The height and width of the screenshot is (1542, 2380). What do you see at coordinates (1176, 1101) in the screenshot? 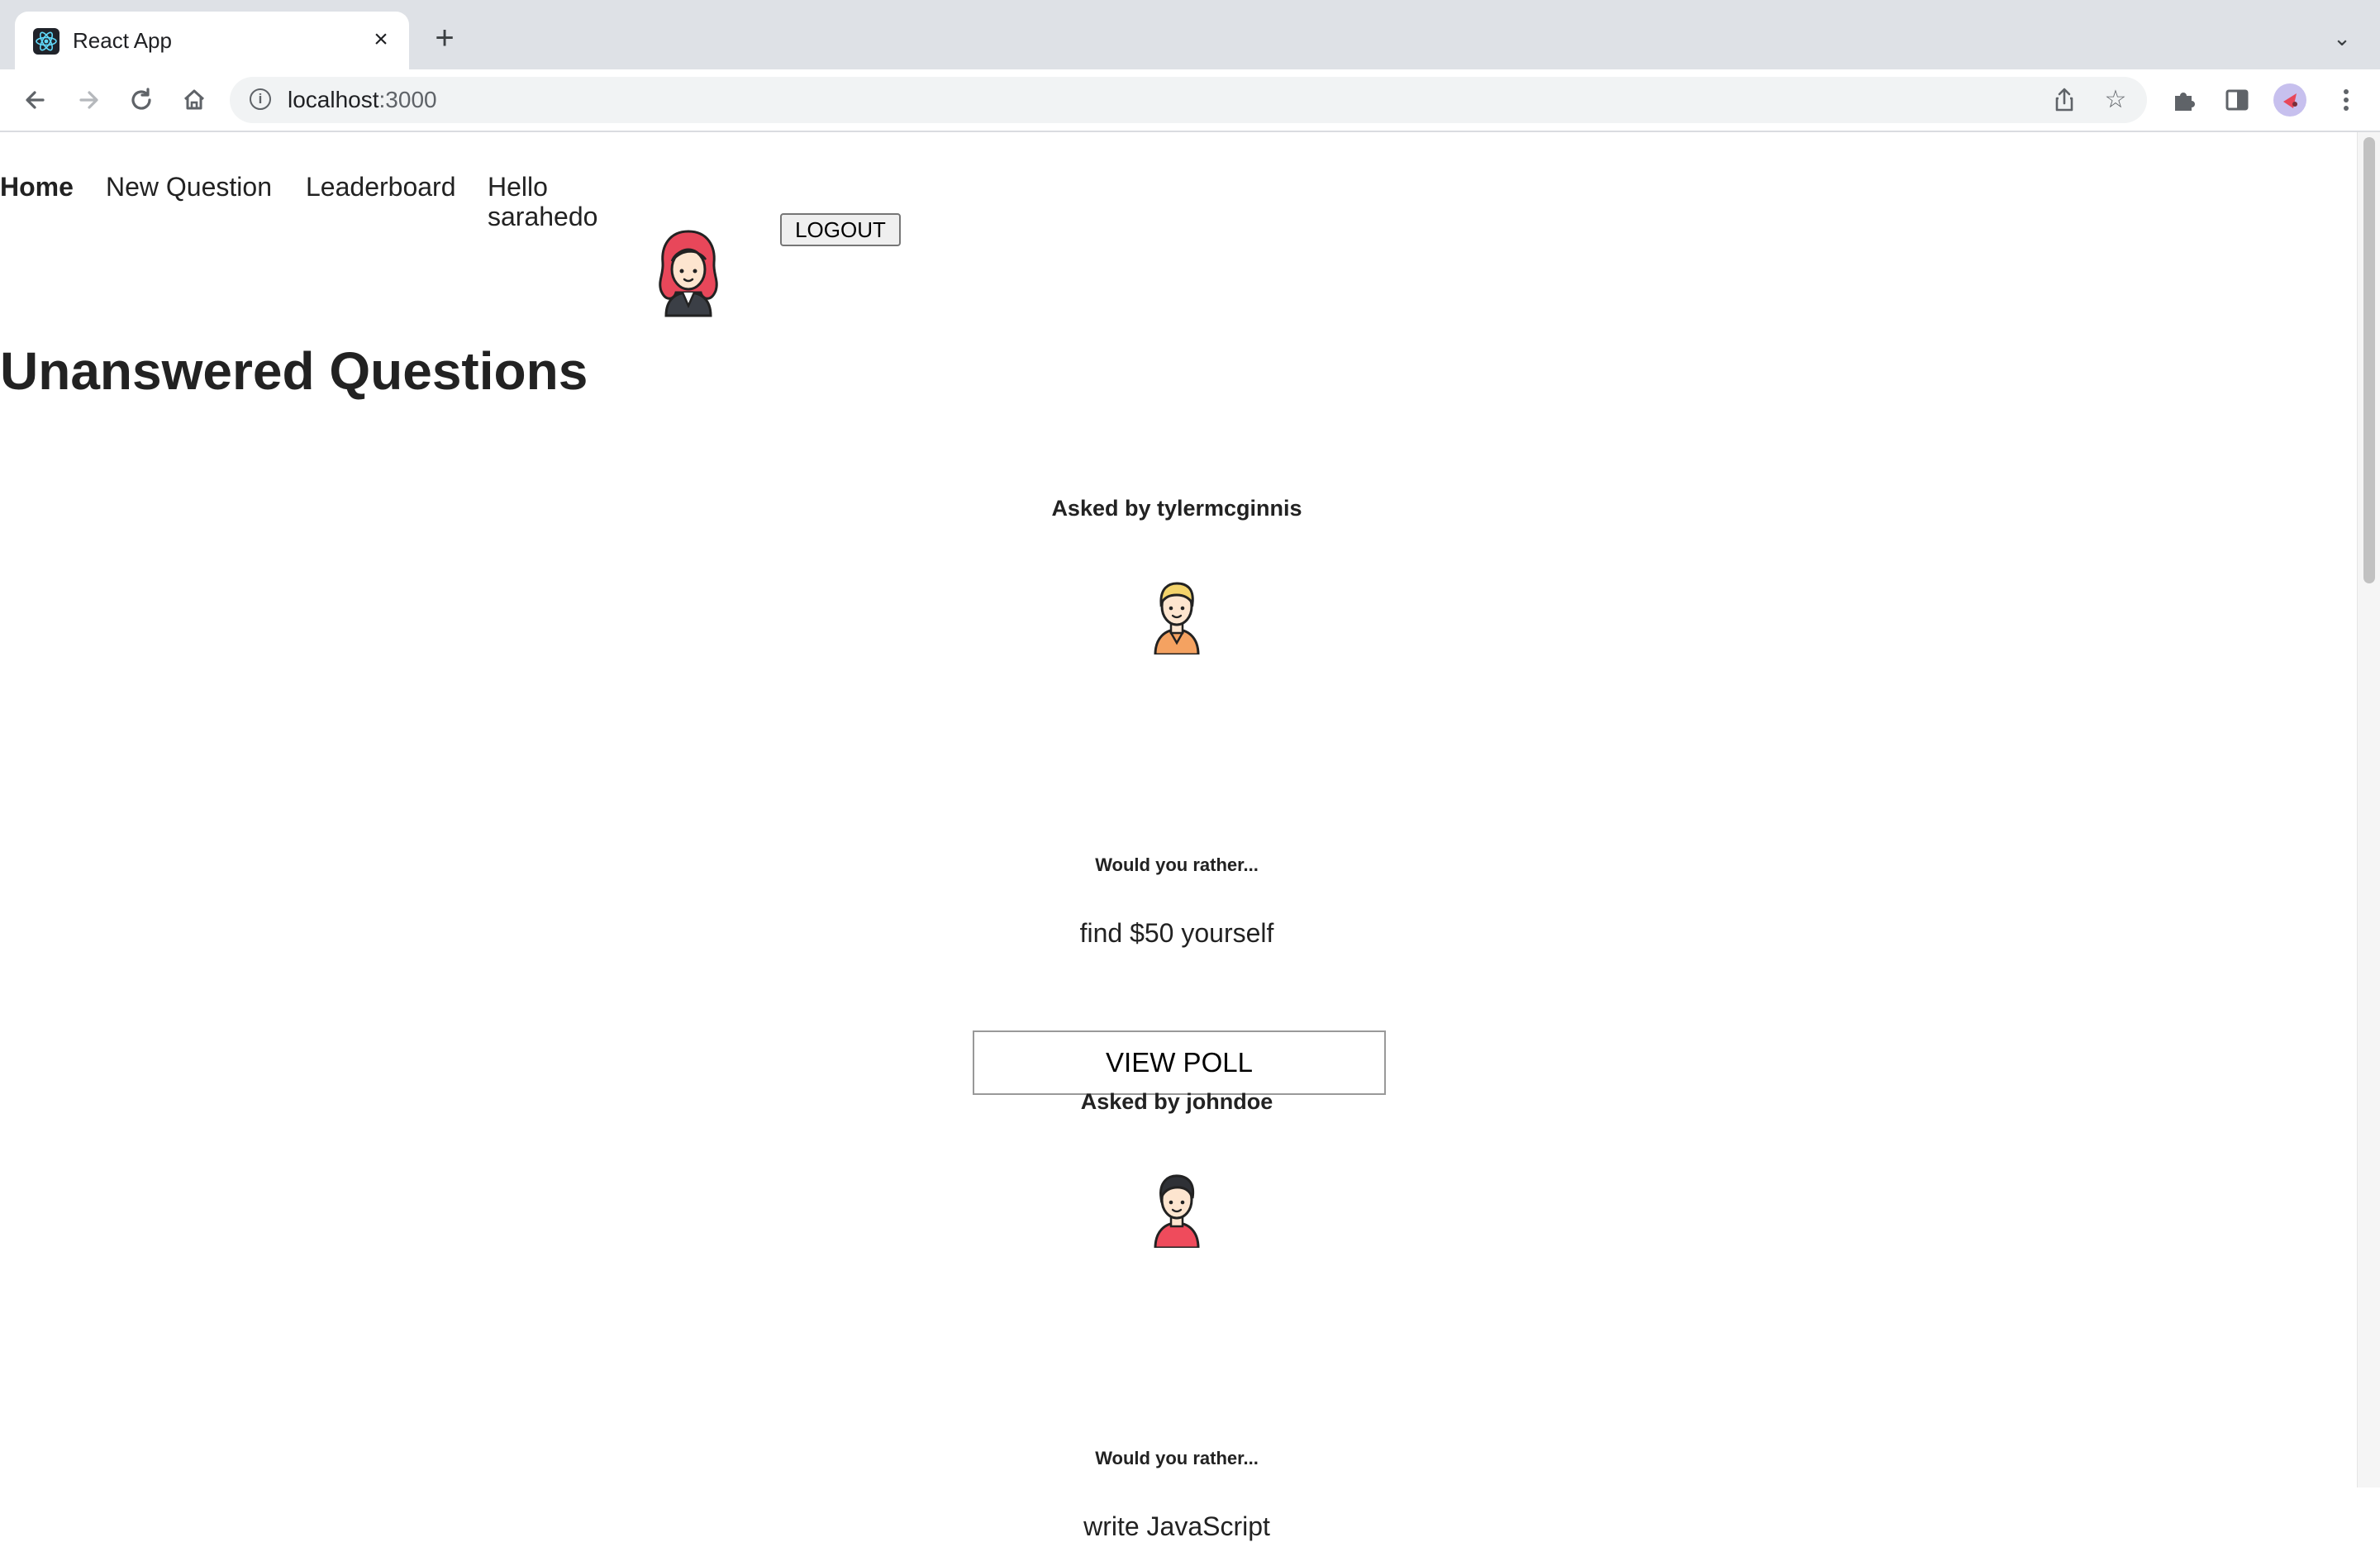
I see `question-author: Asked by johndoe` at bounding box center [1176, 1101].